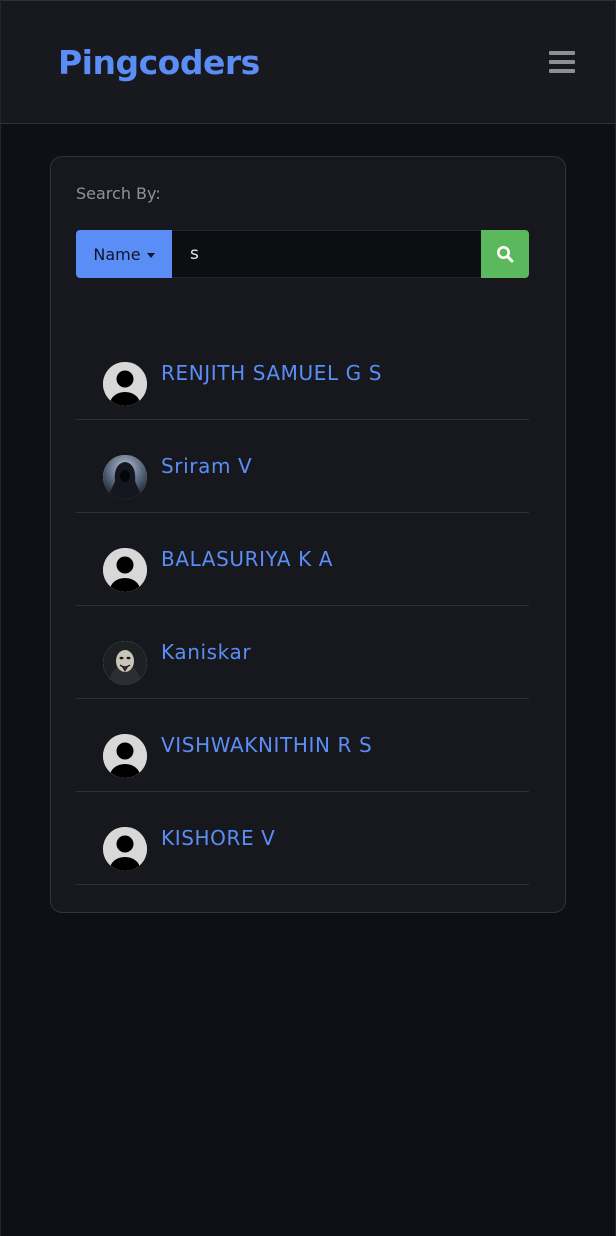  I want to click on hooded-figure-avatar, so click(125, 477).